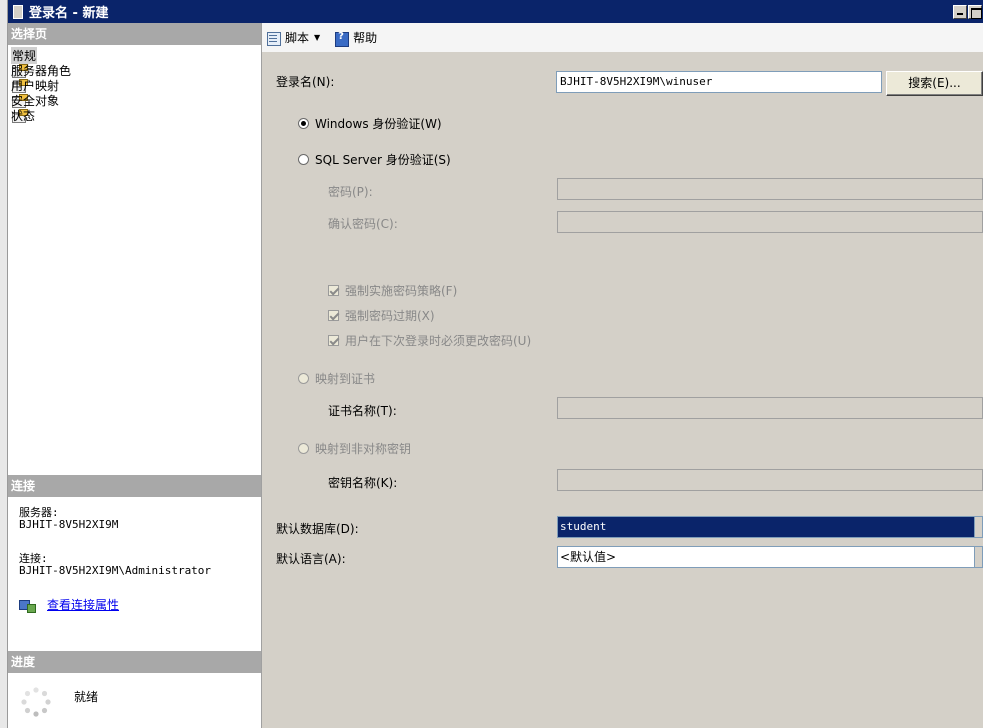  Describe the element at coordinates (588, 557) in the screenshot. I see `default-language-value: <默认值>` at that location.